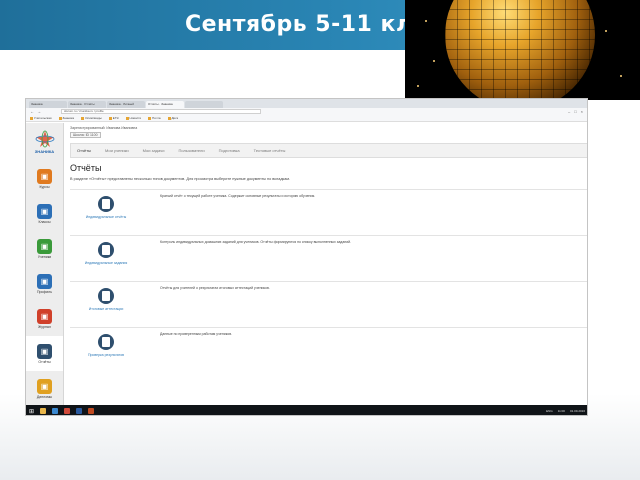  Describe the element at coordinates (577, 411) in the screenshot. I see `clock-date: 01.09.2016` at that location.